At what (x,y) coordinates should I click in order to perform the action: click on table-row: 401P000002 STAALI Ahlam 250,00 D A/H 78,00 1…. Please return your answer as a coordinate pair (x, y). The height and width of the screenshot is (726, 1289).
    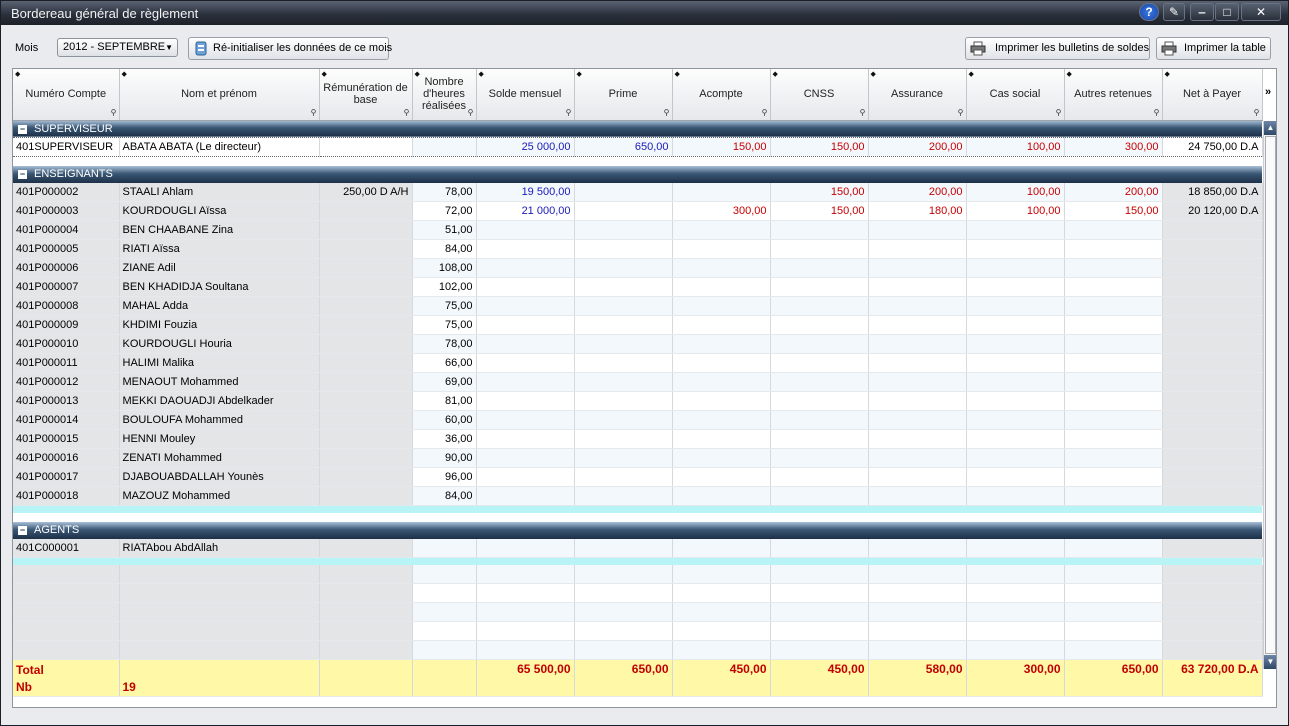
    Looking at the image, I should click on (638, 192).